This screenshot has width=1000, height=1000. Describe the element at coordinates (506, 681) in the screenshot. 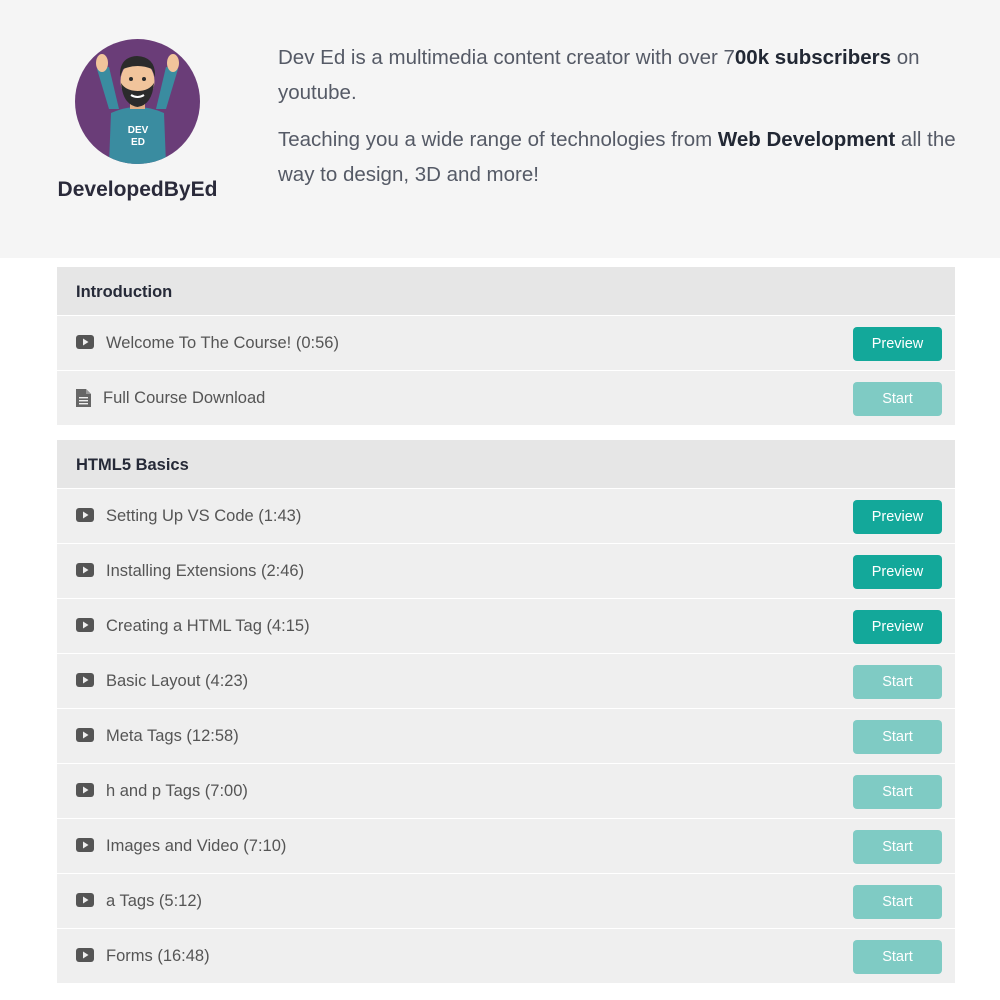

I see `lecture-item: Basic Layout (4:23) Start` at that location.